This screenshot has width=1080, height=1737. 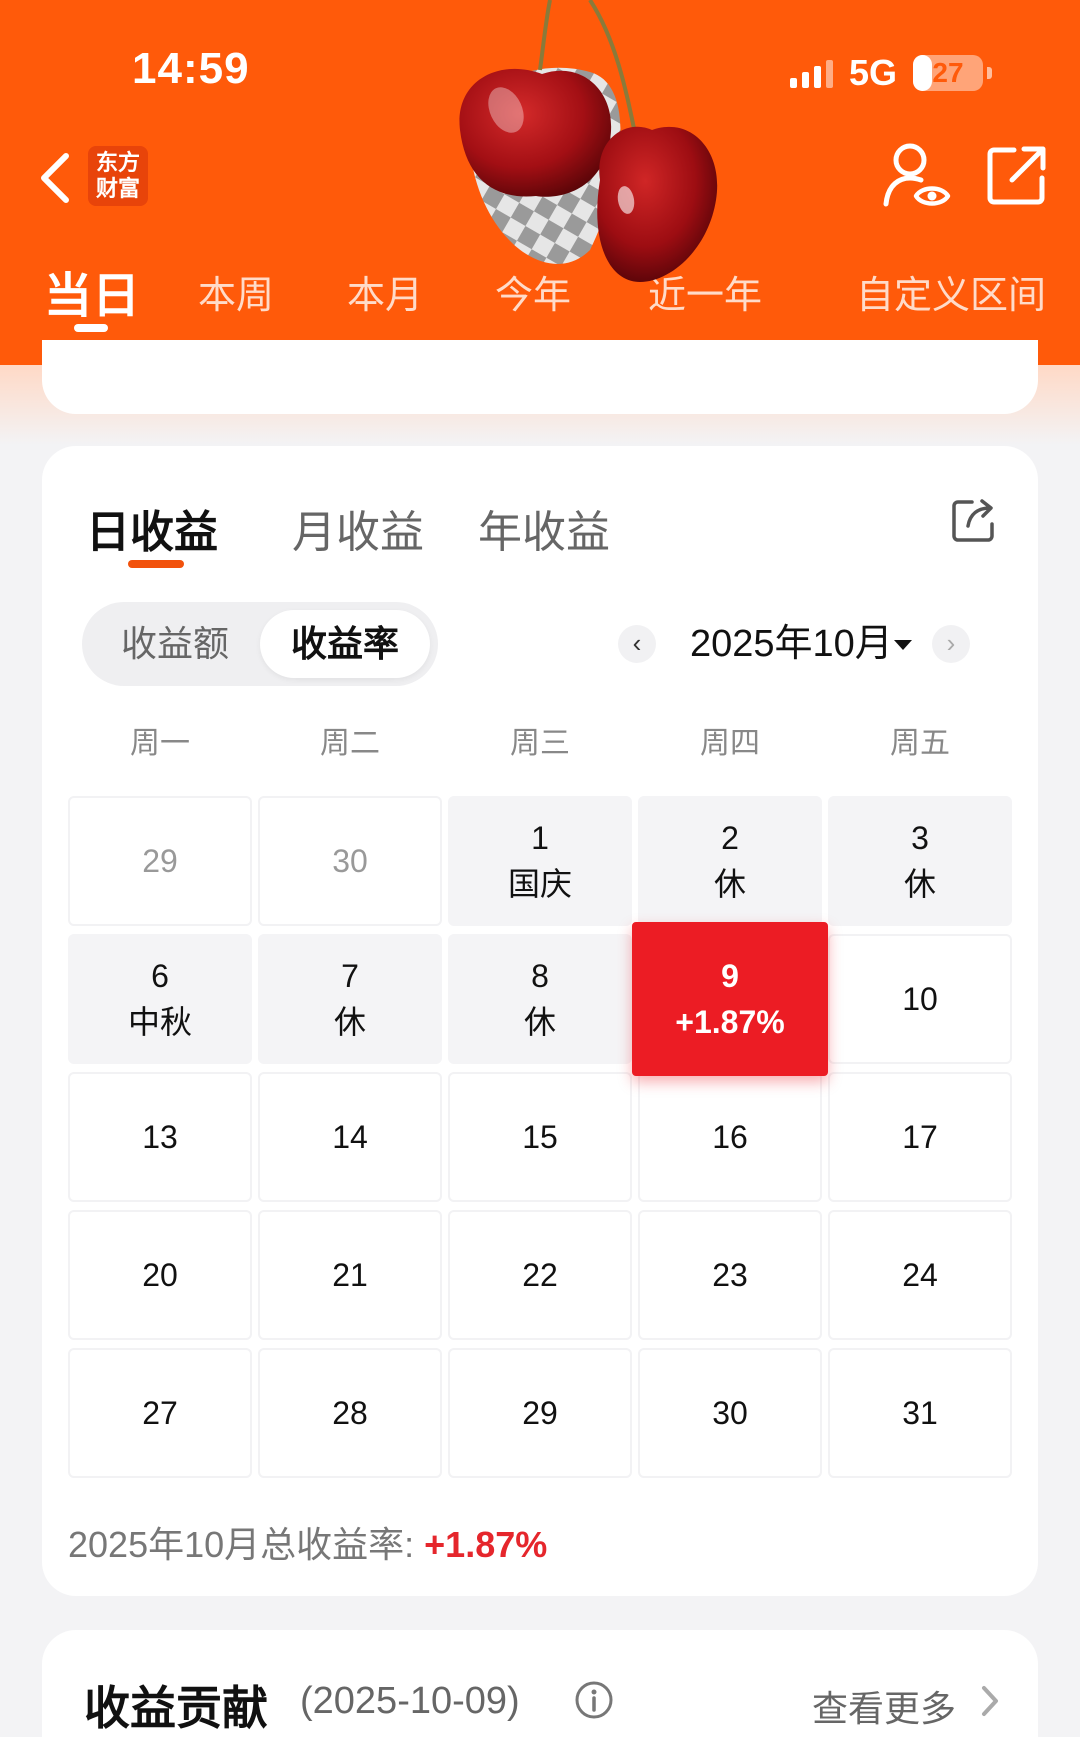 I want to click on calendar-day: 14, so click(x=350, y=1137).